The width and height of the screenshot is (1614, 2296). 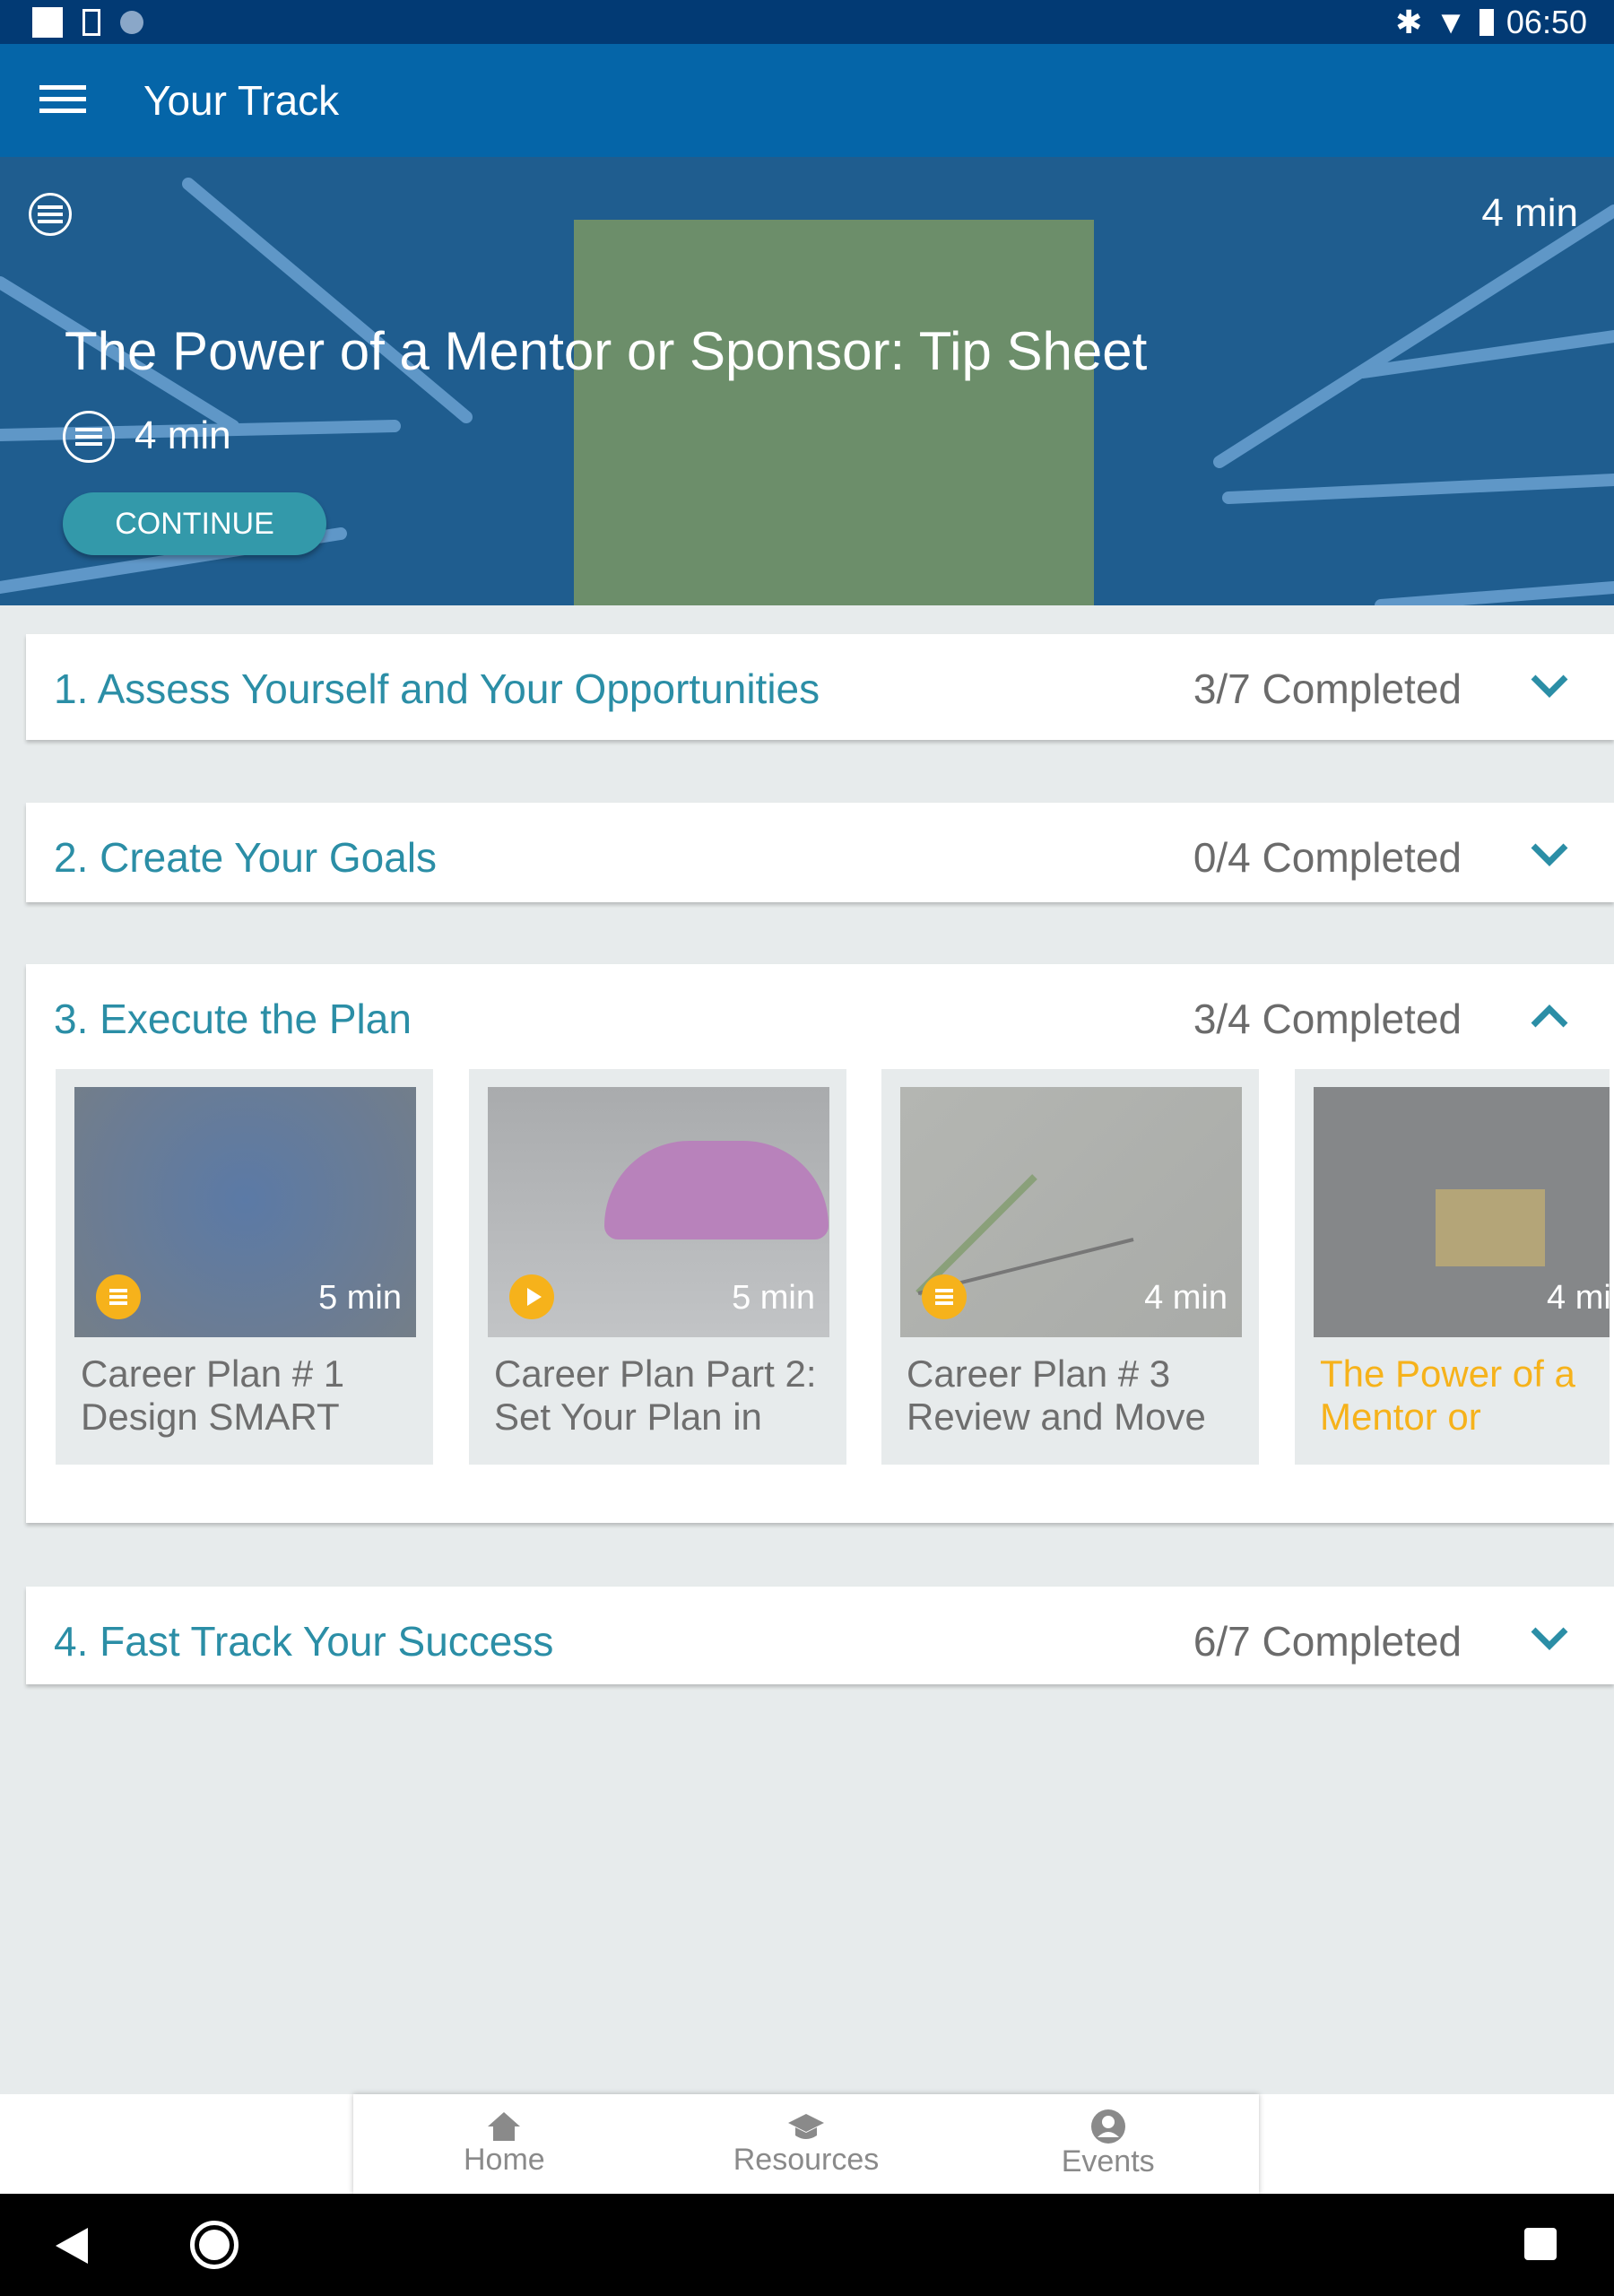 What do you see at coordinates (504, 2126) in the screenshot?
I see `home-icon` at bounding box center [504, 2126].